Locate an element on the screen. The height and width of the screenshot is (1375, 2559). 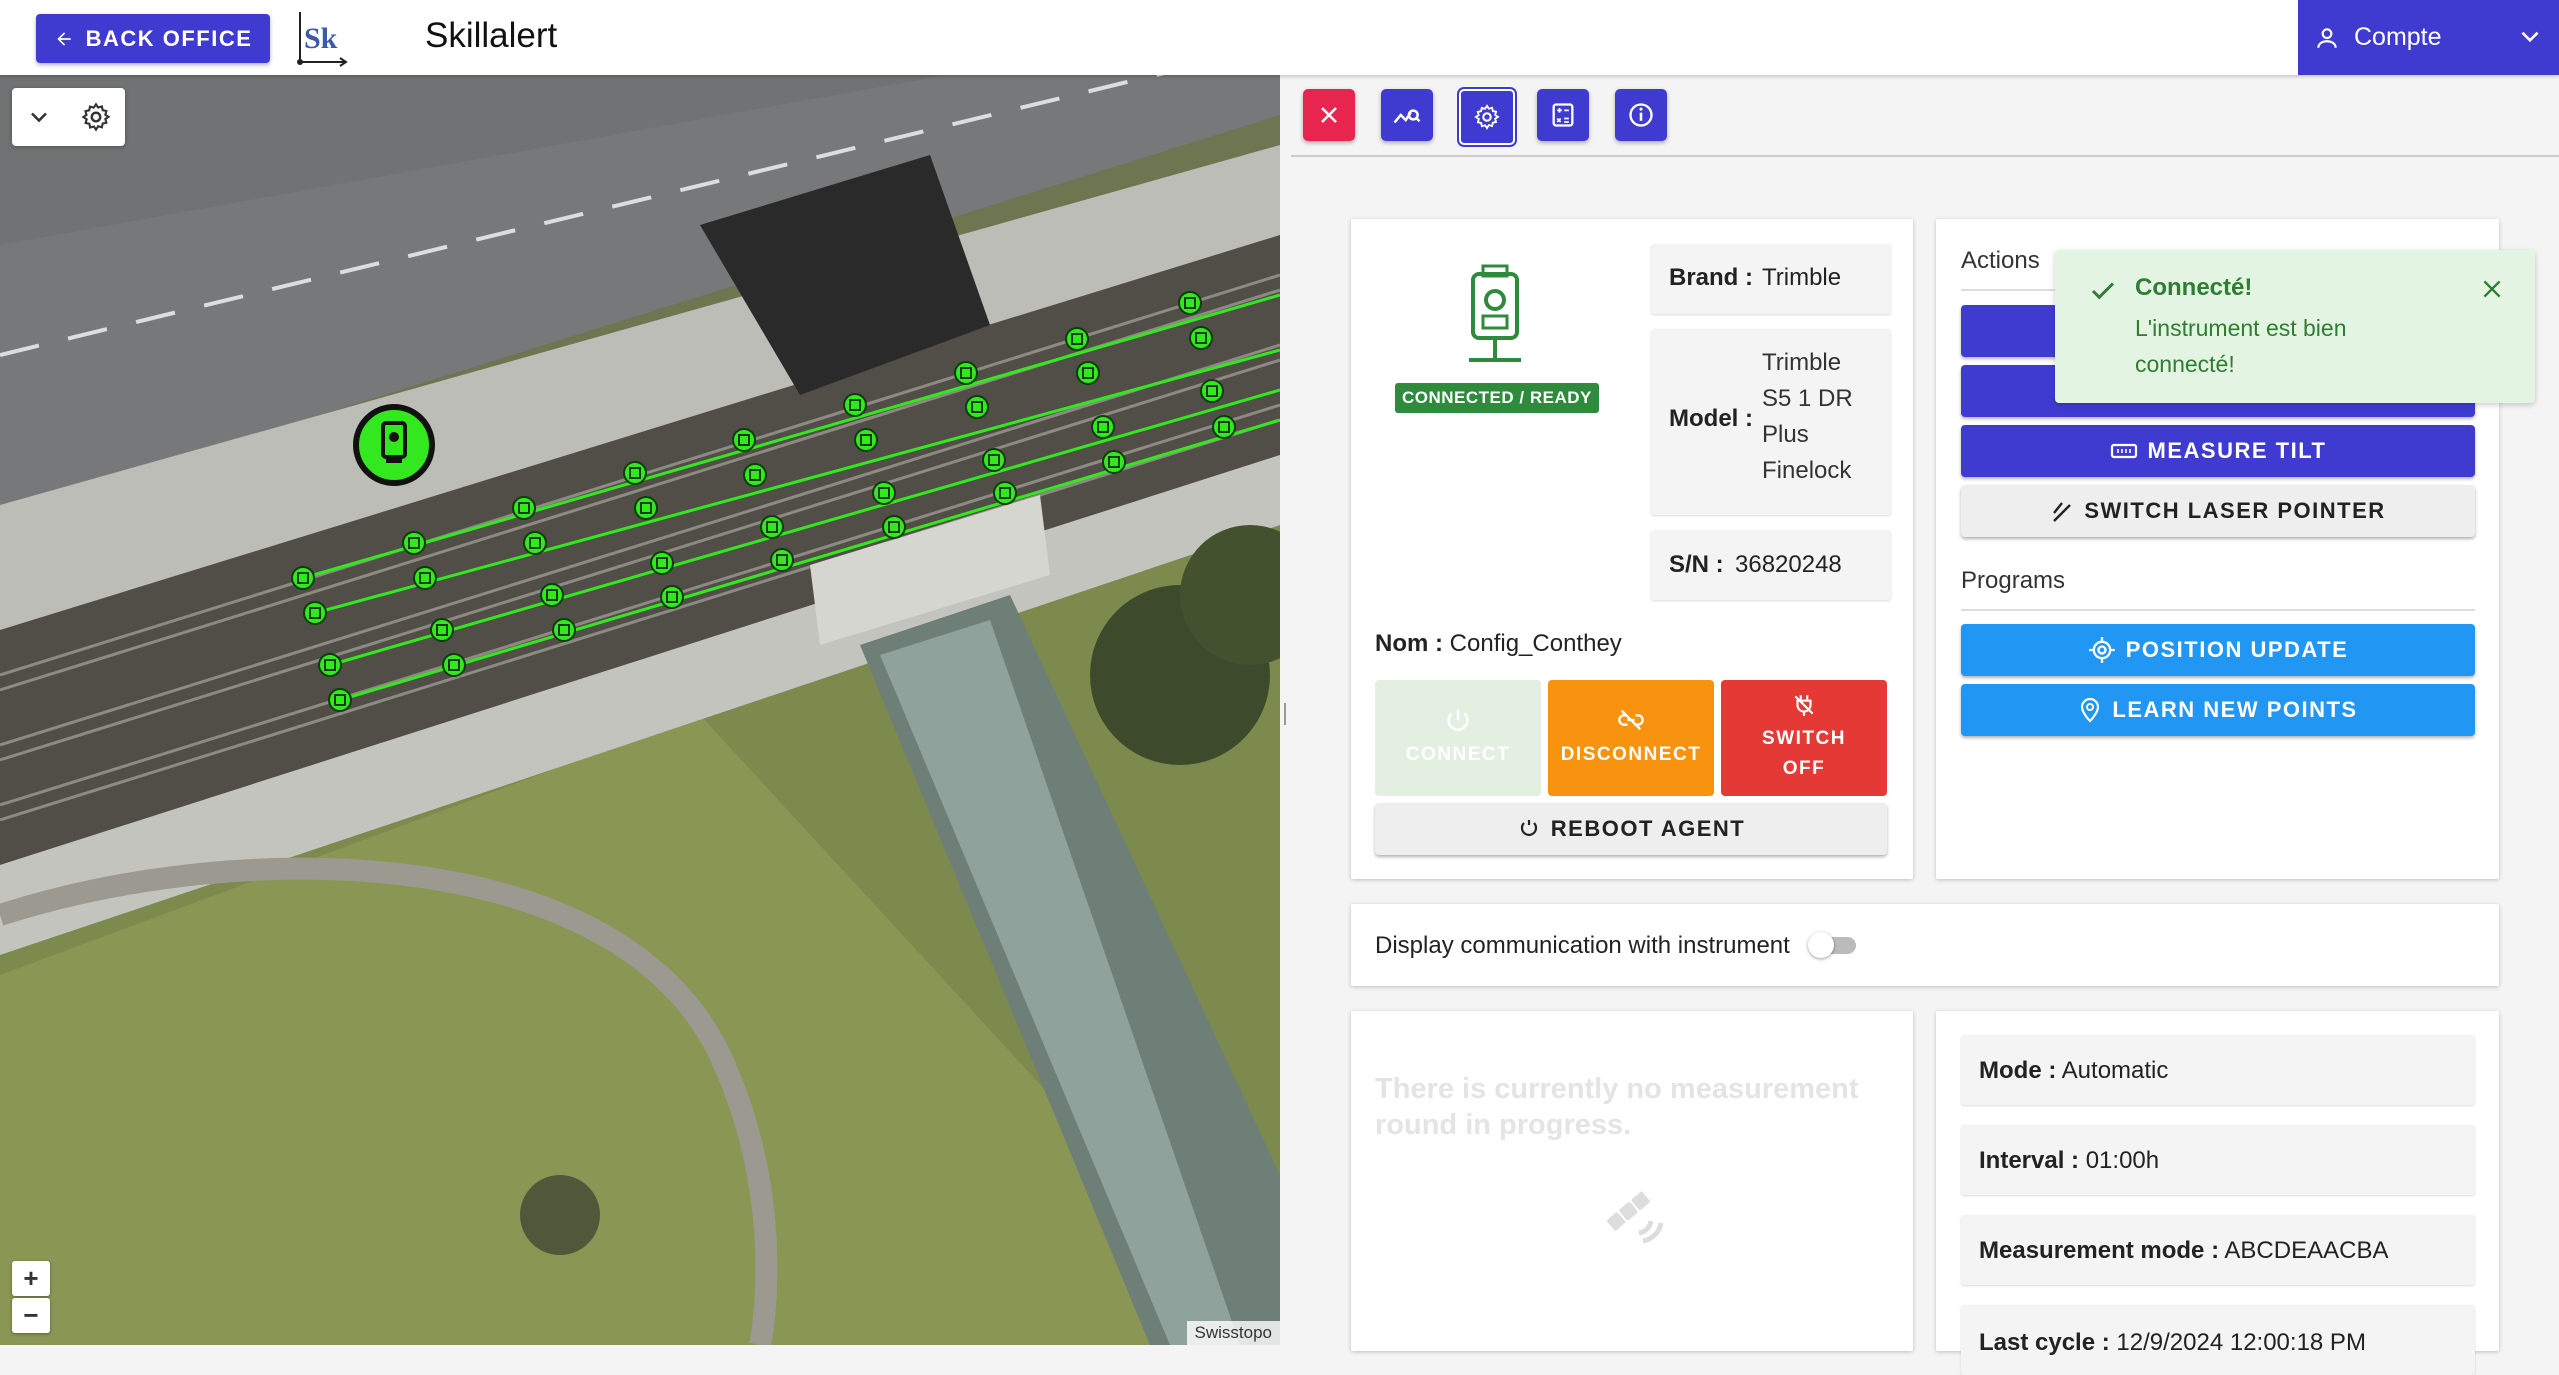
reboot-label: REBOOT AGENT is located at coordinates (1648, 828).